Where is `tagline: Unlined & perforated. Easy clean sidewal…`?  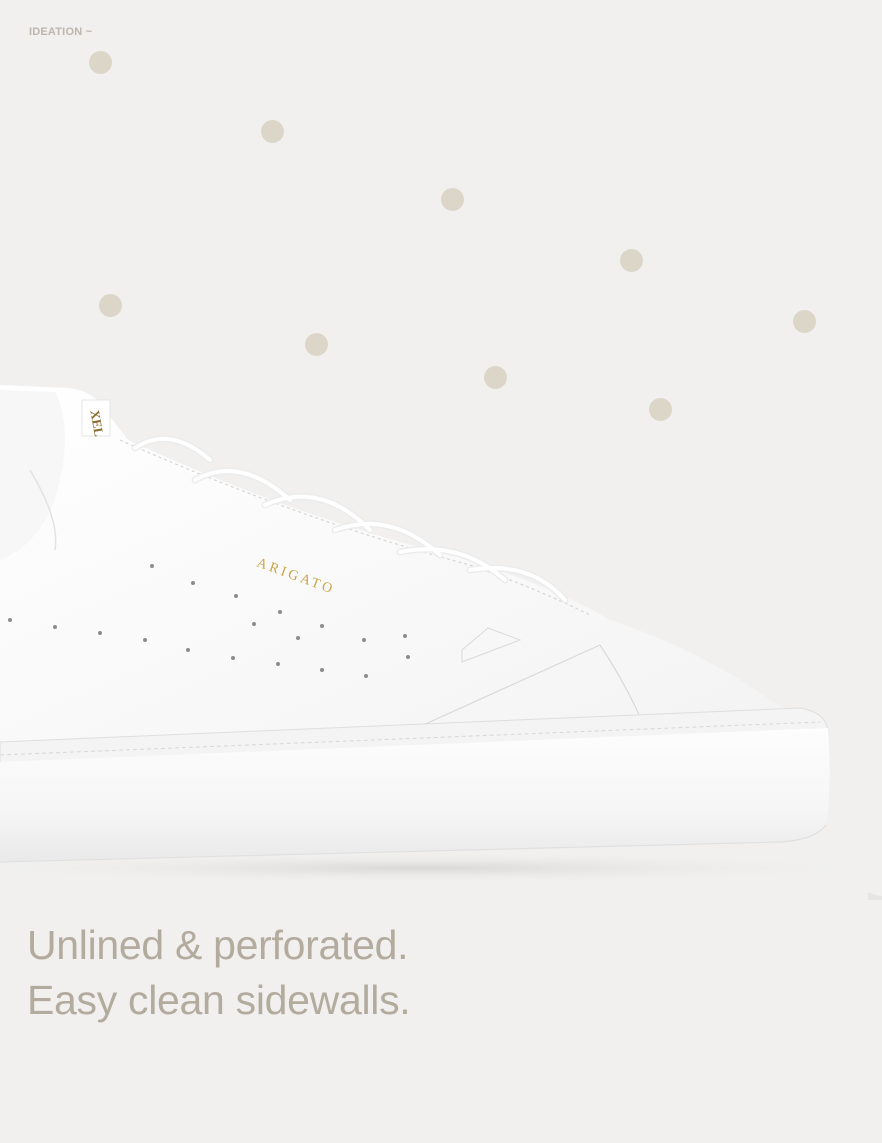 tagline: Unlined & perforated. Easy clean sidewal… is located at coordinates (219, 973).